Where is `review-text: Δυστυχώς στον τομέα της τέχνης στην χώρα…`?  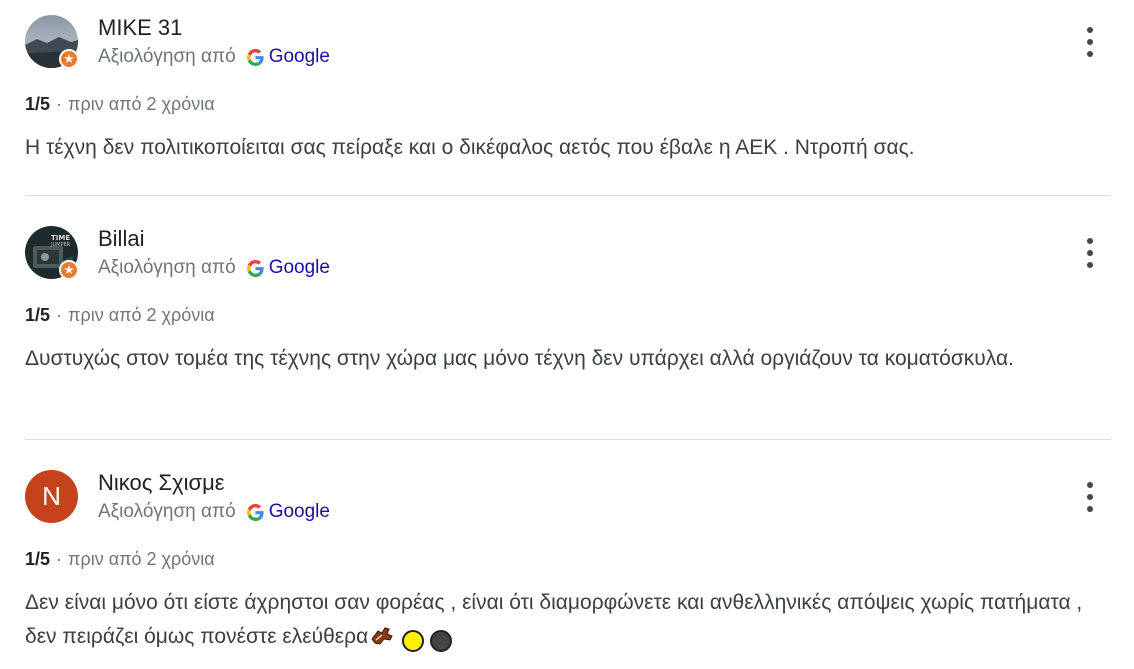 review-text: Δυστυχώς στον τομέα της τέχνης στην χώρα… is located at coordinates (519, 358).